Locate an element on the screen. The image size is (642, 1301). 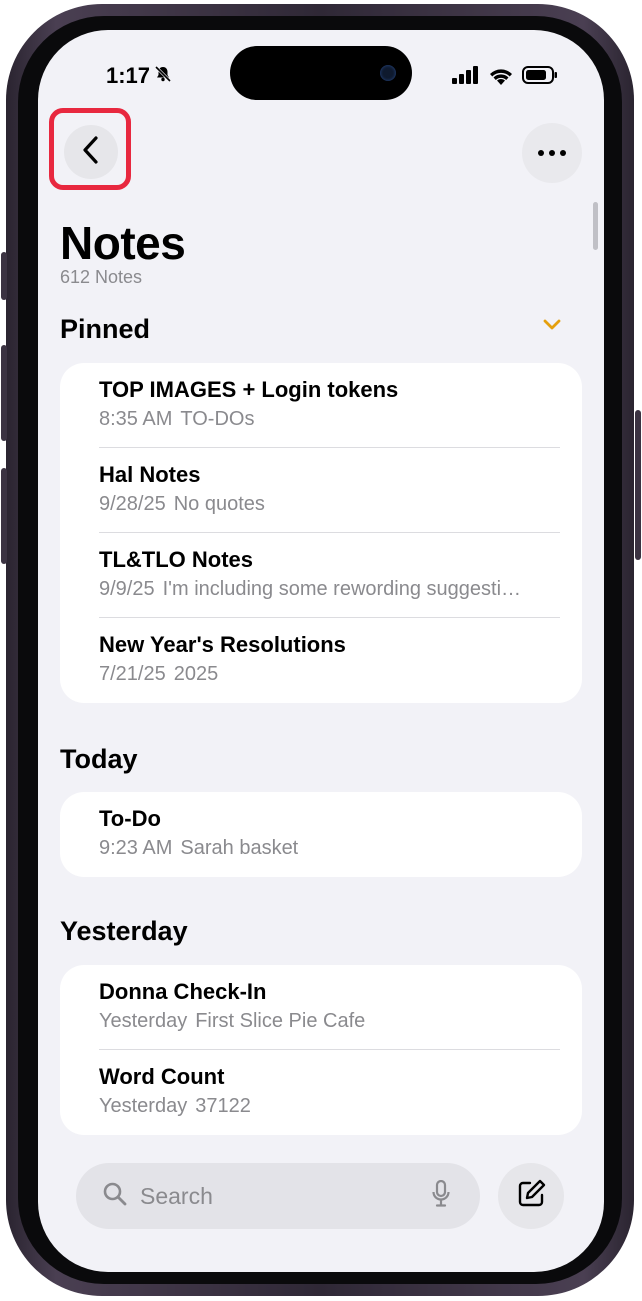
search-placeholder: Search is located at coordinates (176, 1195).